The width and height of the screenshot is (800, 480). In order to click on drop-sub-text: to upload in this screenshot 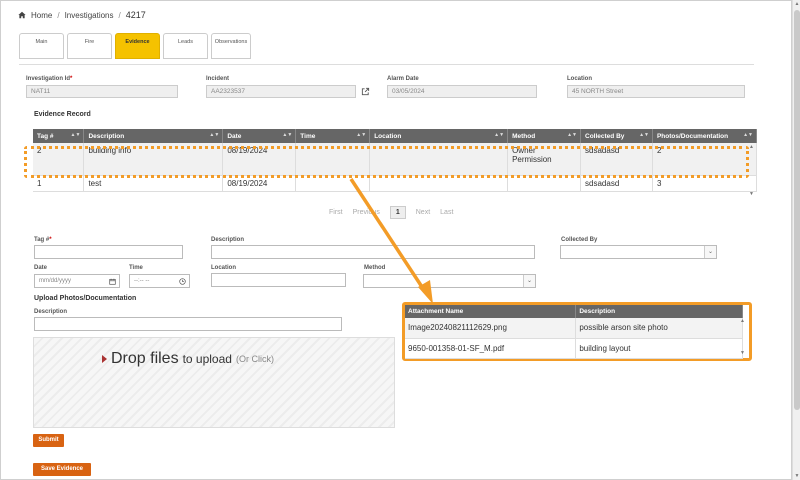, I will do `click(207, 359)`.